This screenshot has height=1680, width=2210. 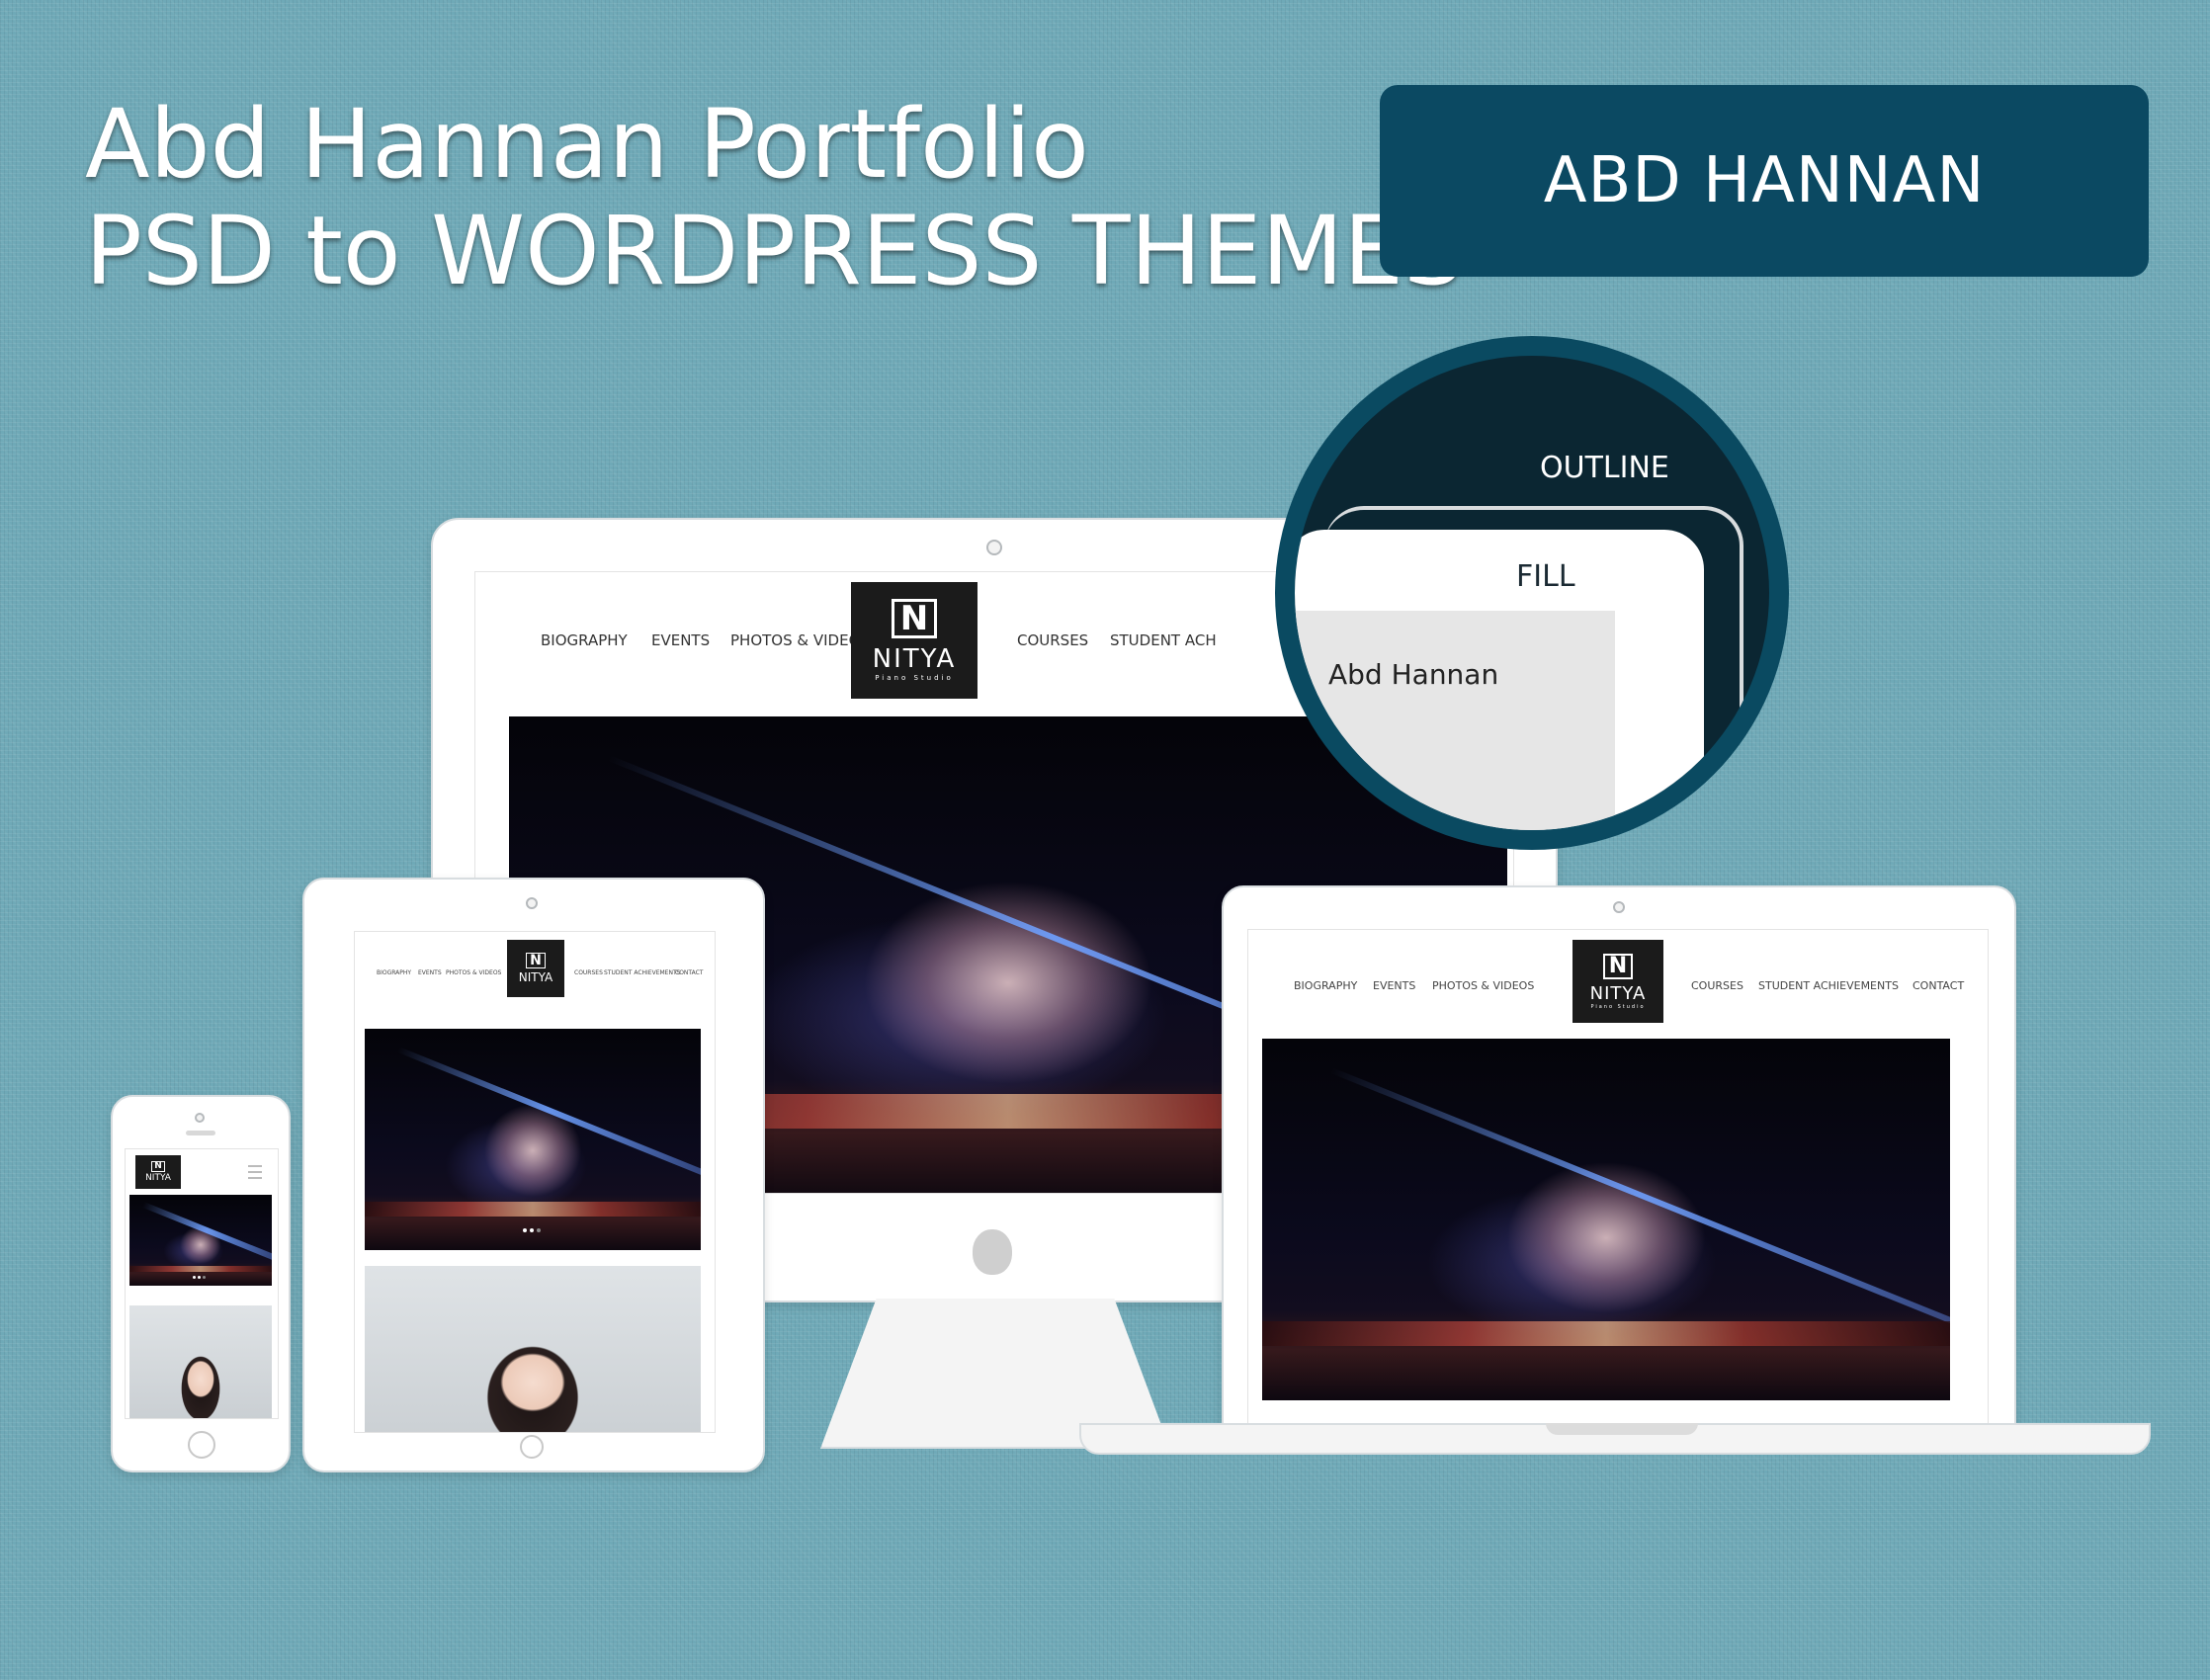 What do you see at coordinates (1764, 181) in the screenshot?
I see `brand-box: ABD HANNAN` at bounding box center [1764, 181].